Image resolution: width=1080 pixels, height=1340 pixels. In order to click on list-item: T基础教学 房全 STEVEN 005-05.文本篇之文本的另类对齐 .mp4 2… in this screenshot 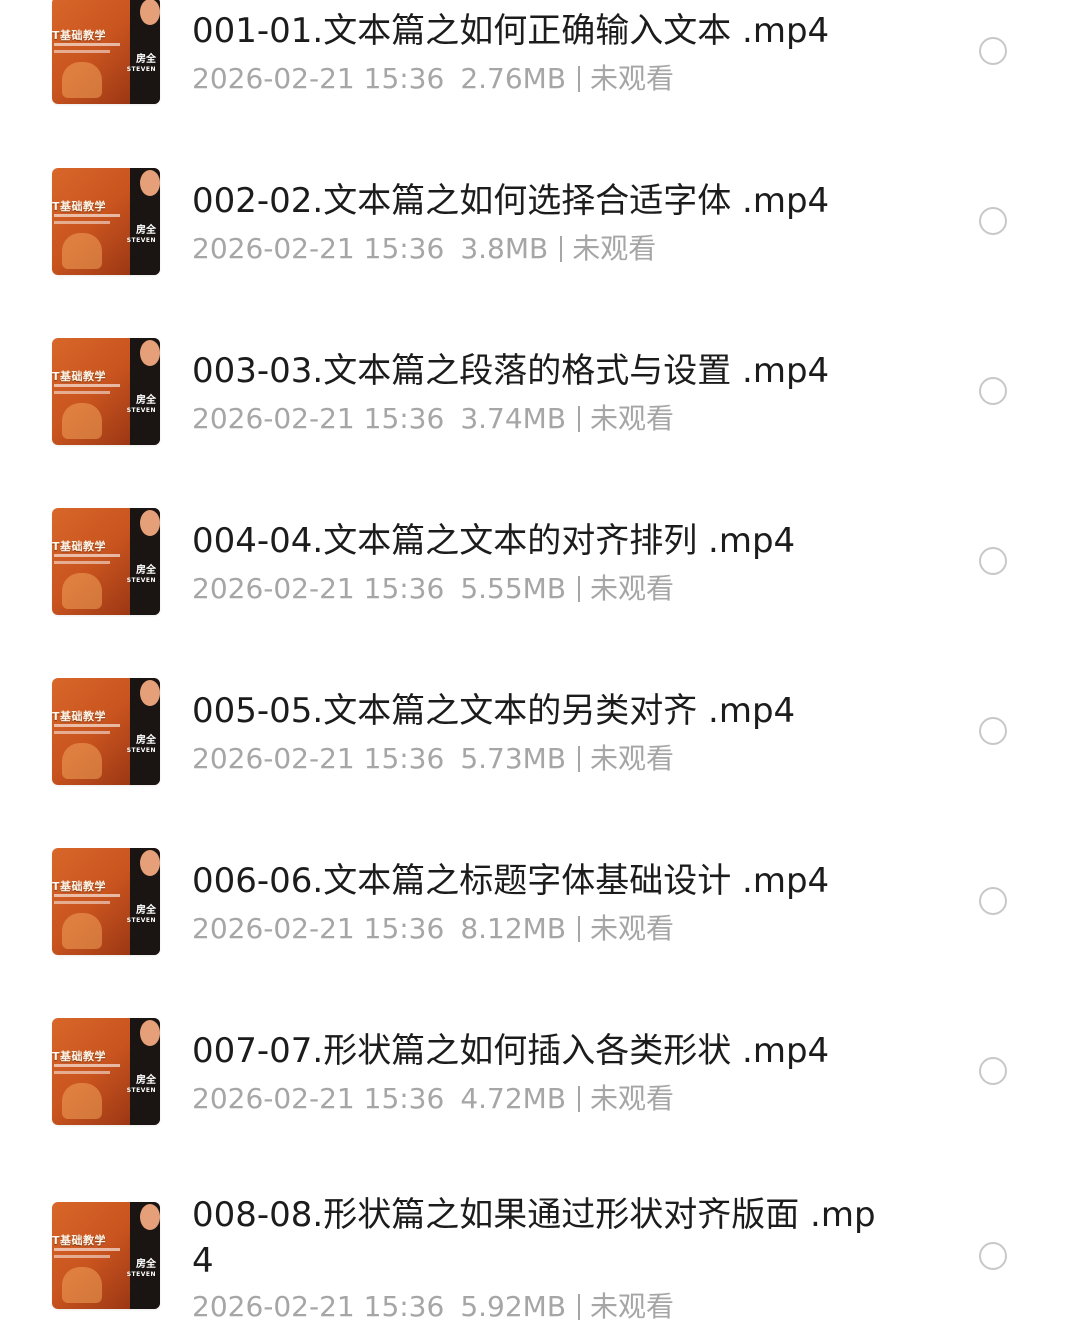, I will do `click(540, 764)`.